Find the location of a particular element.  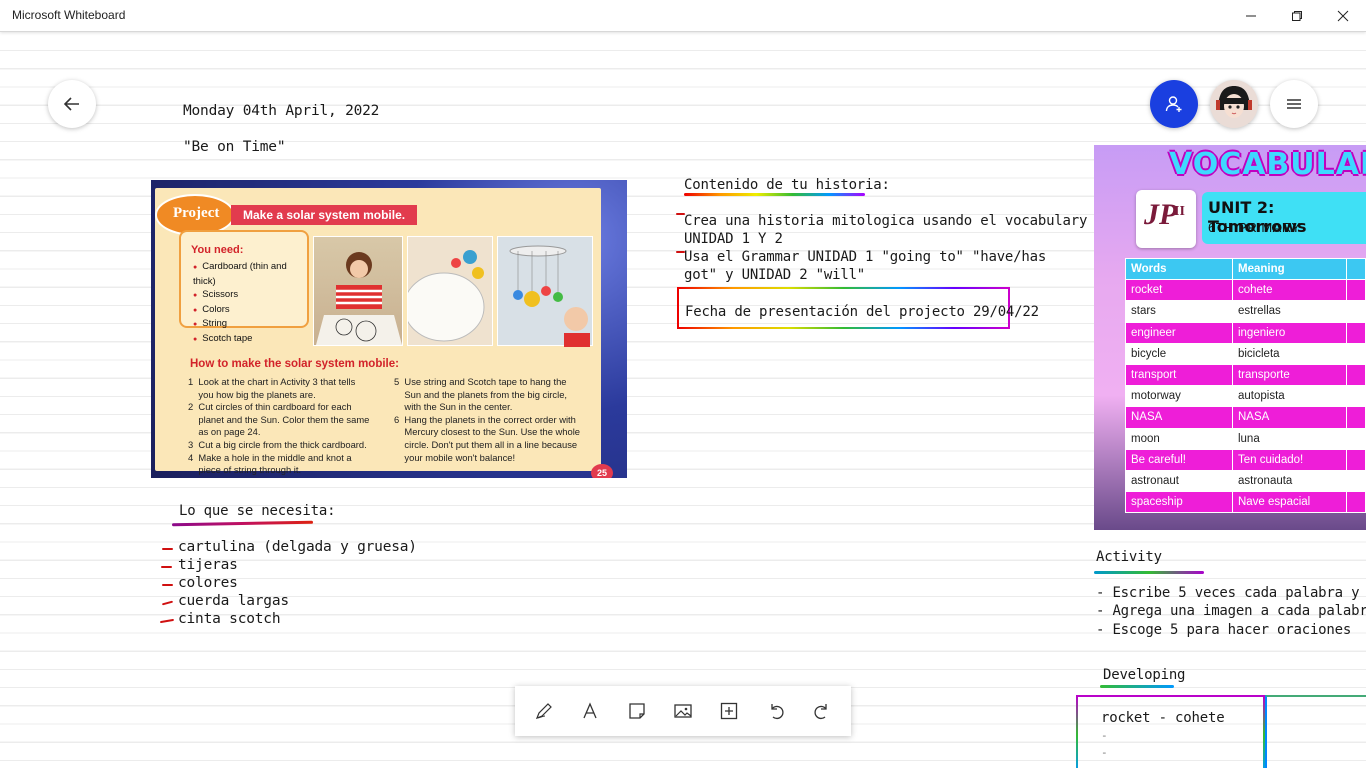

meaning-cell: cohete is located at coordinates (1289, 290).